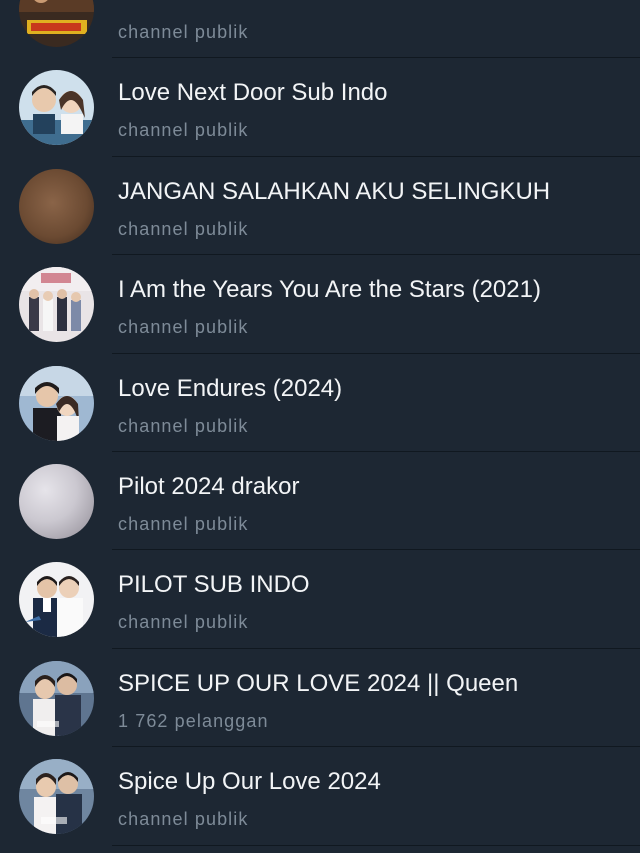 The image size is (640, 853). Describe the element at coordinates (230, 388) in the screenshot. I see `channel-title: Love Endures (2024)` at that location.